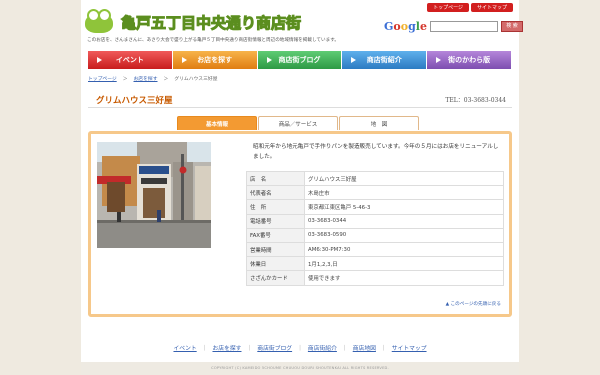 Image resolution: width=600 pixels, height=375 pixels. What do you see at coordinates (211, 23) in the screenshot?
I see `site-title: 亀戸五丁目中央通り商店街` at bounding box center [211, 23].